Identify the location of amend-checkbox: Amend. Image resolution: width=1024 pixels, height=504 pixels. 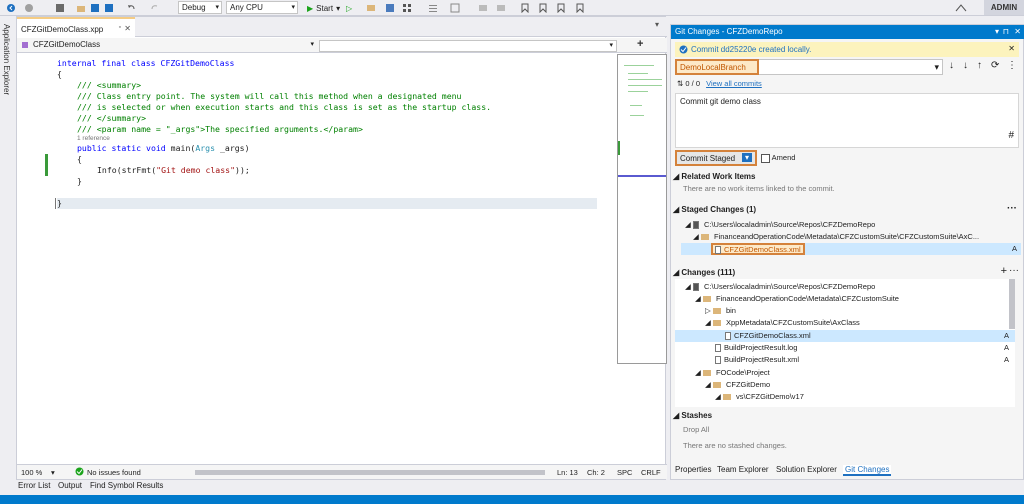
(778, 158).